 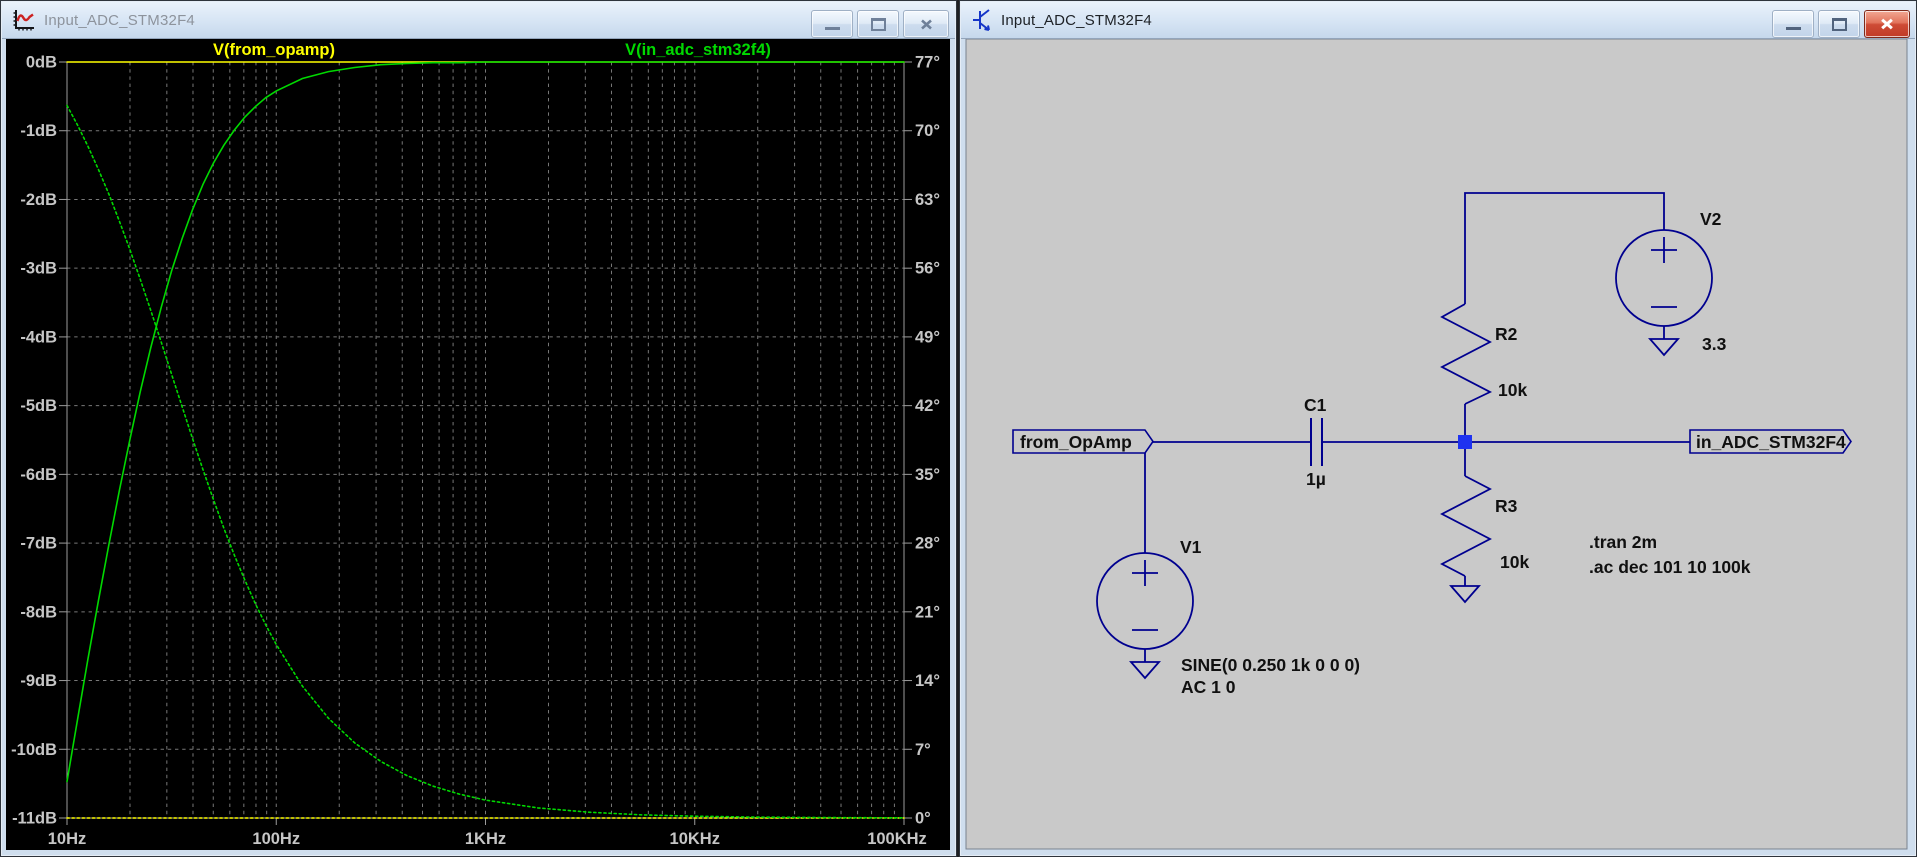 What do you see at coordinates (1623, 542) in the screenshot?
I see `directive-tran: .tran 2m` at bounding box center [1623, 542].